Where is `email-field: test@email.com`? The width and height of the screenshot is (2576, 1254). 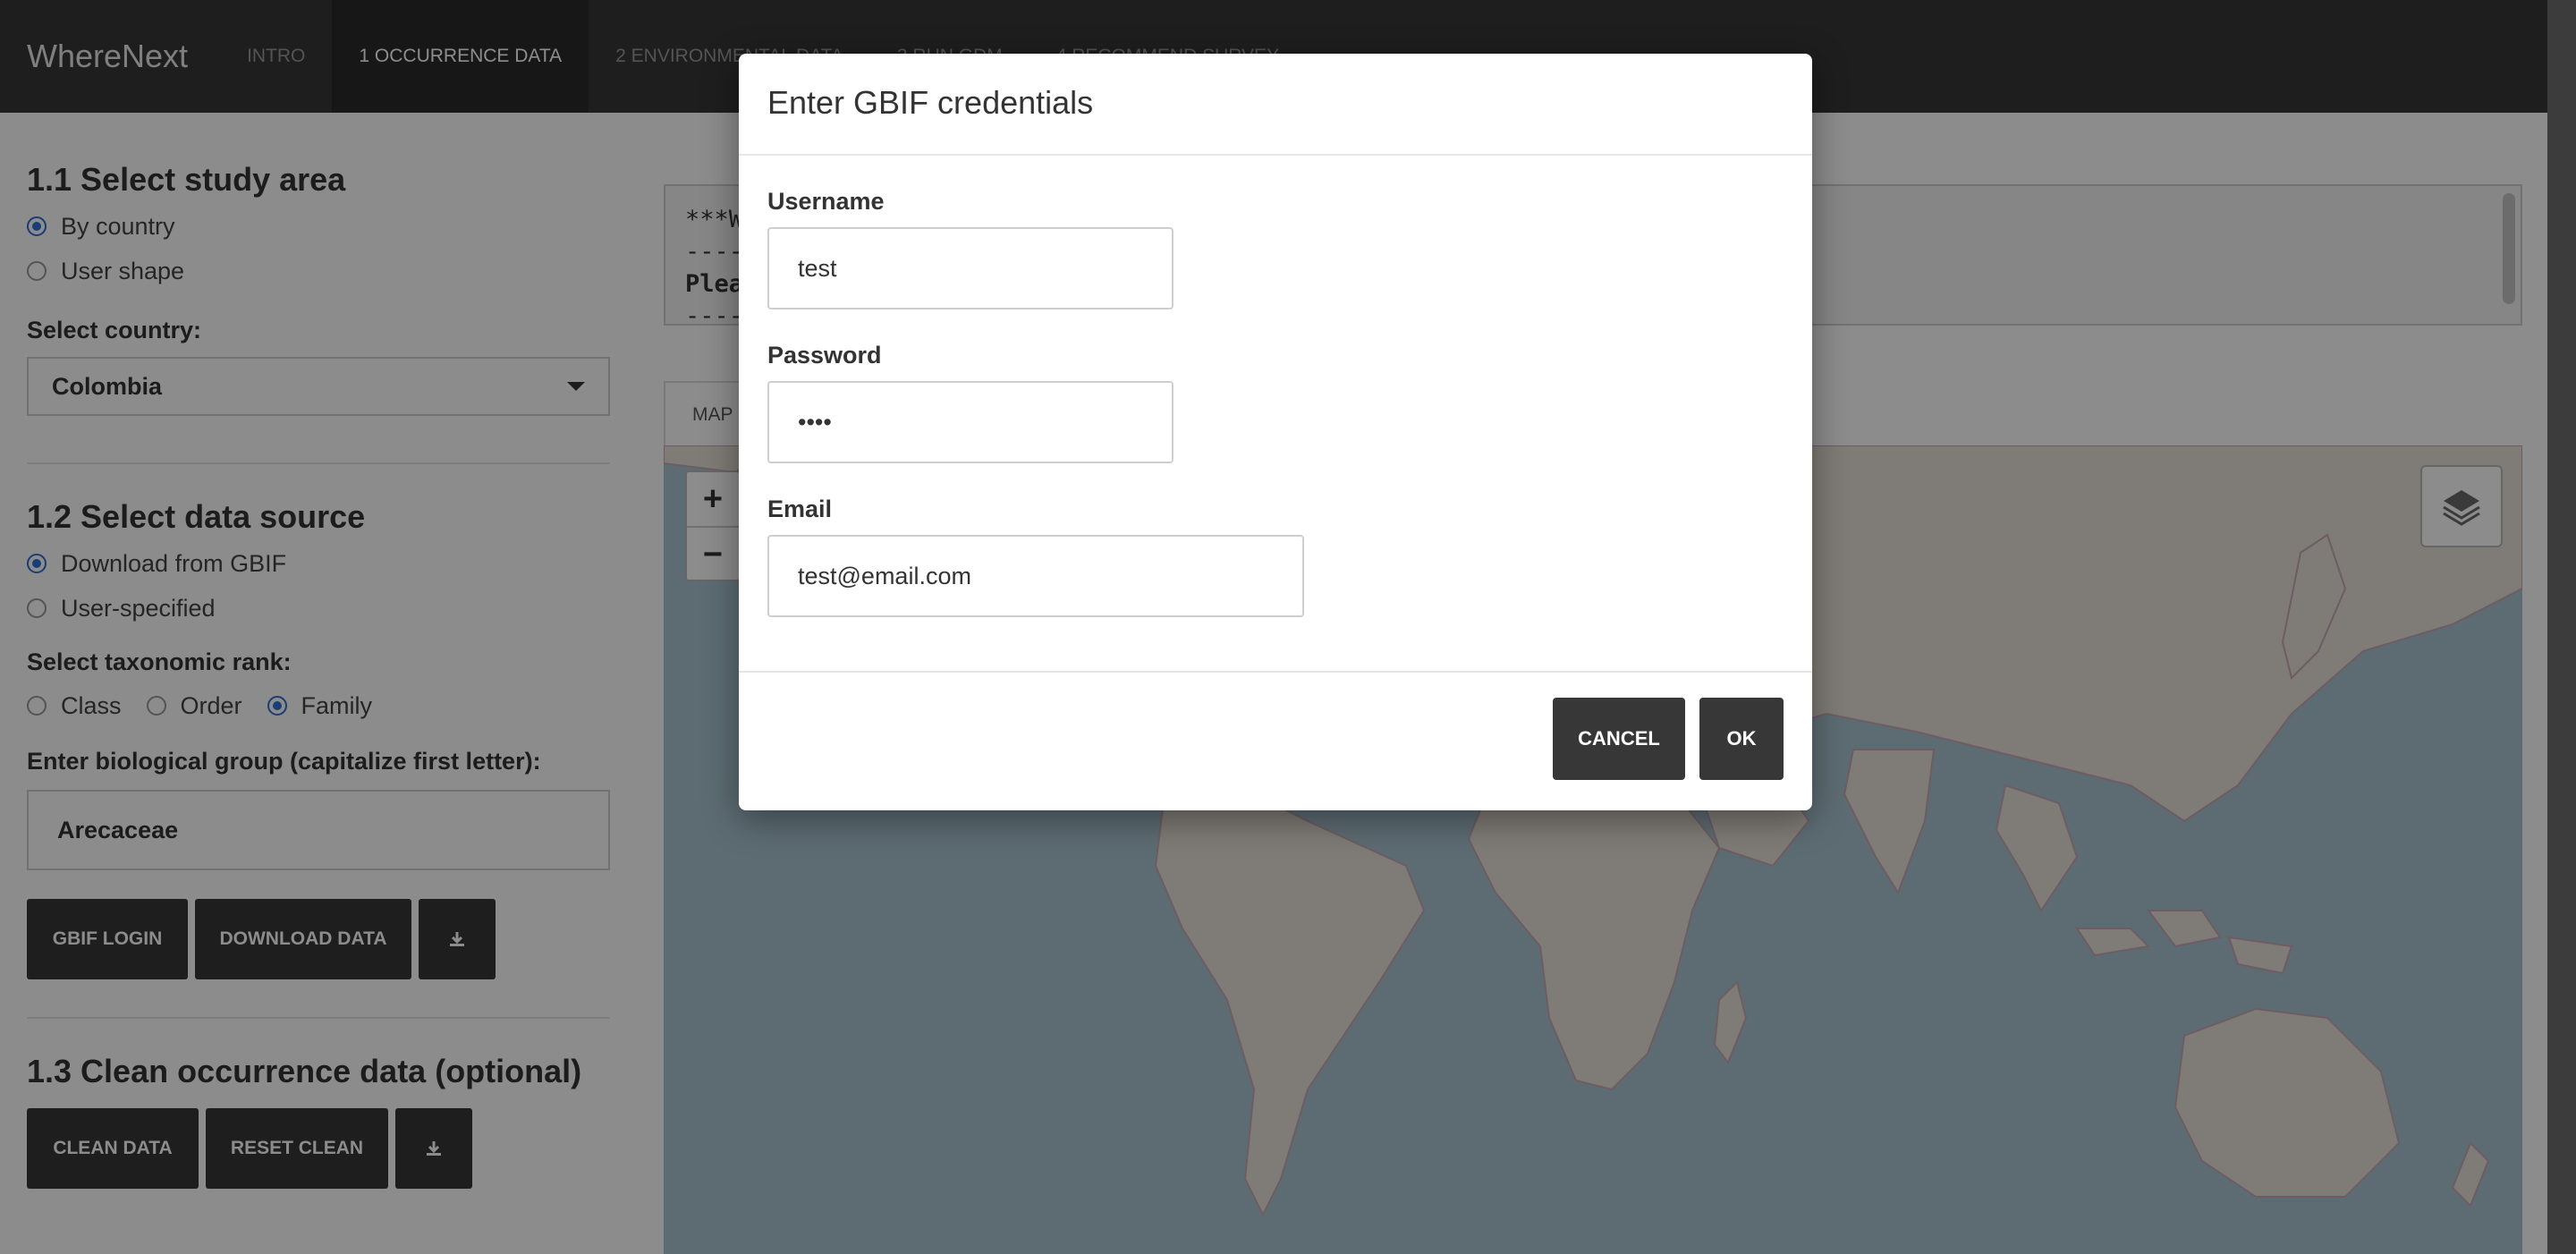 email-field: test@email.com is located at coordinates (1035, 576).